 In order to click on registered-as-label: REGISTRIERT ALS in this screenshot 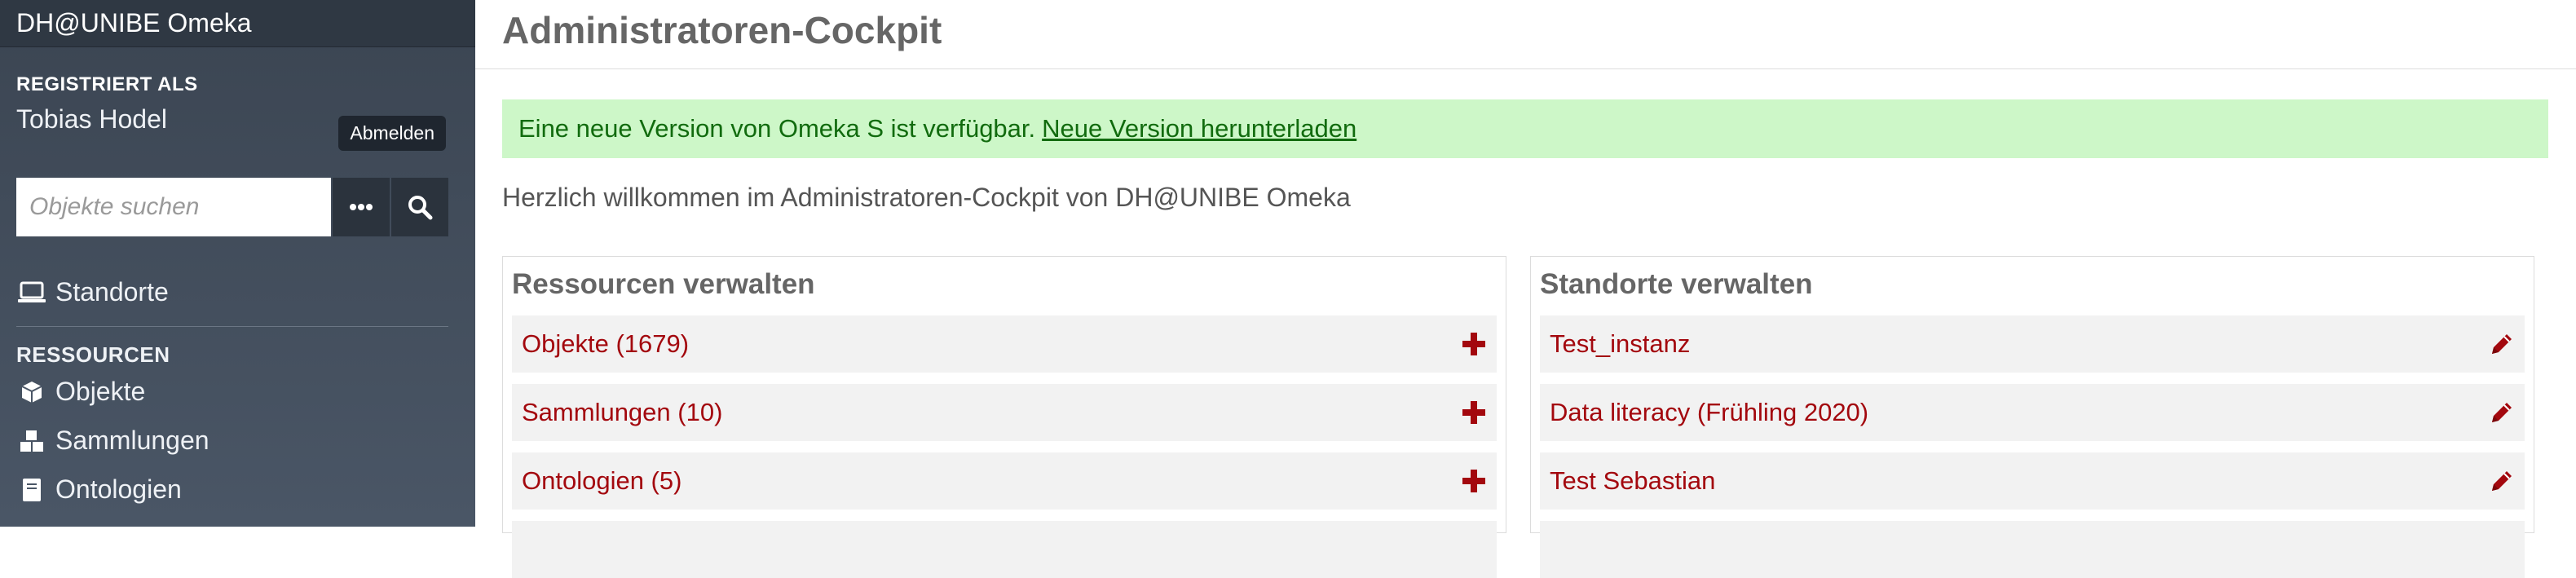, I will do `click(107, 84)`.